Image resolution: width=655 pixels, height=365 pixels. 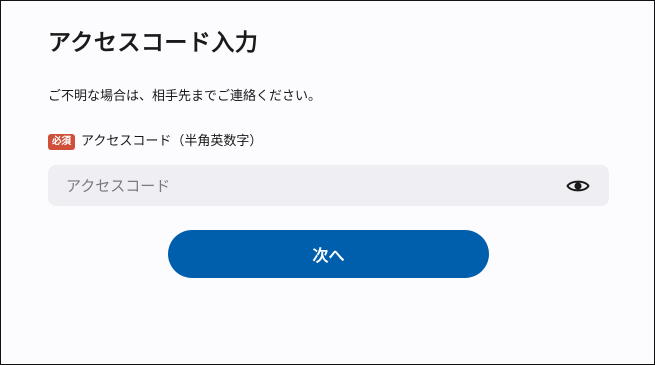 What do you see at coordinates (62, 142) in the screenshot?
I see `required-badge: 必須` at bounding box center [62, 142].